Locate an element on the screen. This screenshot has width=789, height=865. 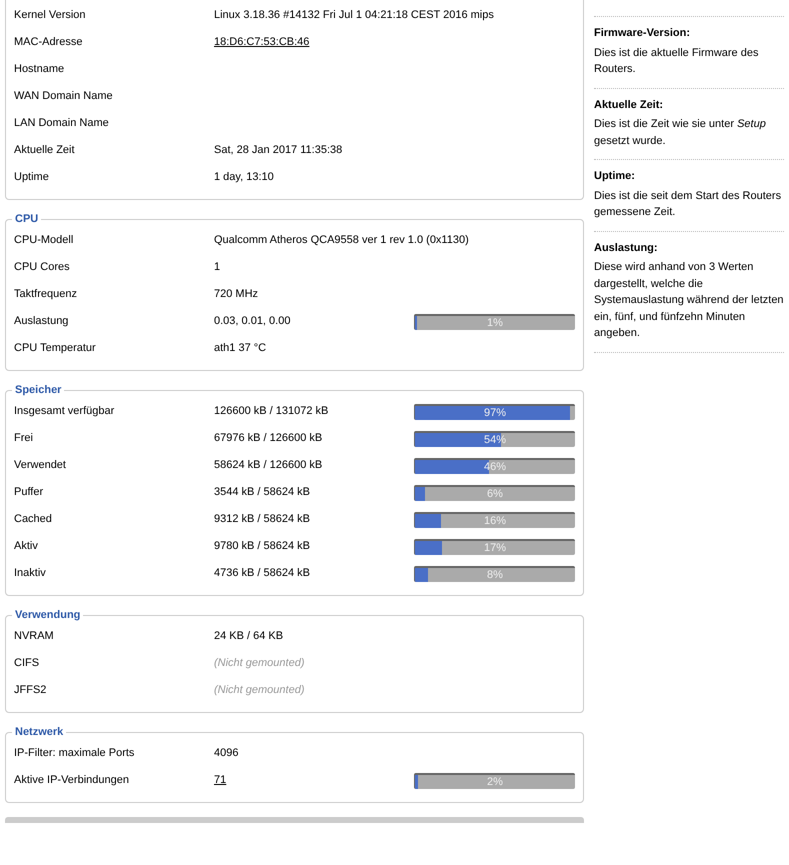
row-label: Taktfrequenz is located at coordinates (46, 294).